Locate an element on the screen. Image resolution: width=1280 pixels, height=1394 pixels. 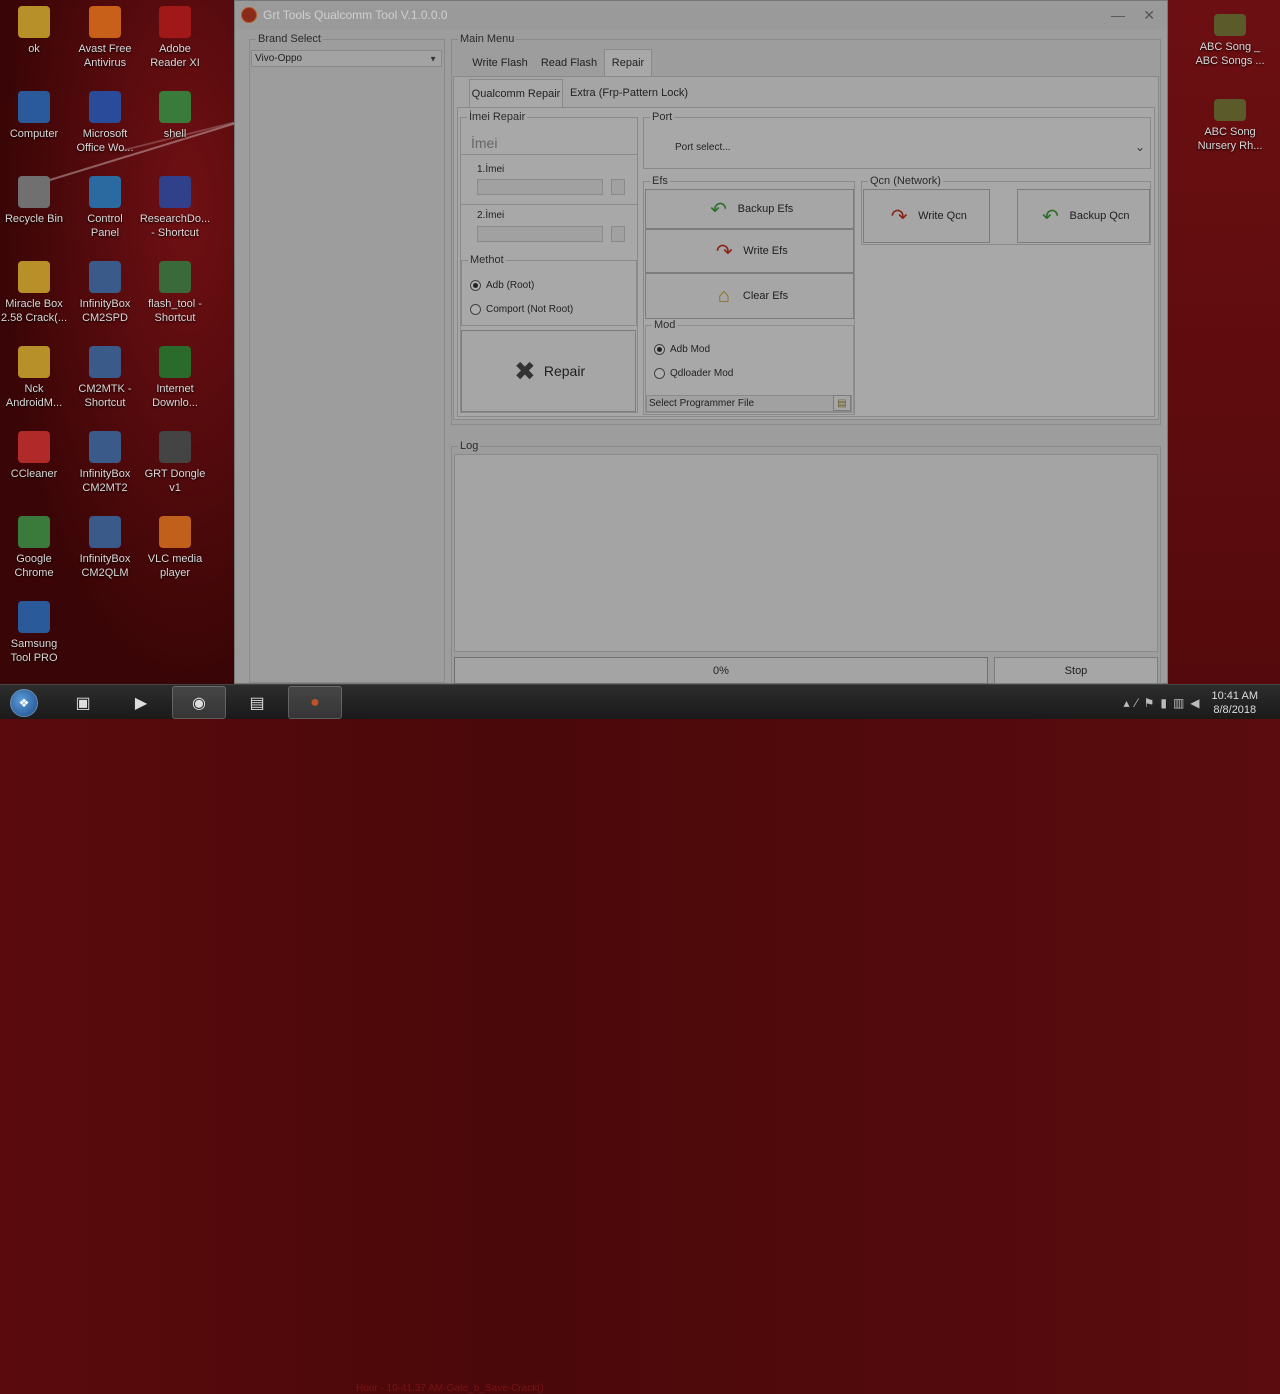
backup-qcn-button: ↶ Backup Qcn is located at coordinates (1083, 216).